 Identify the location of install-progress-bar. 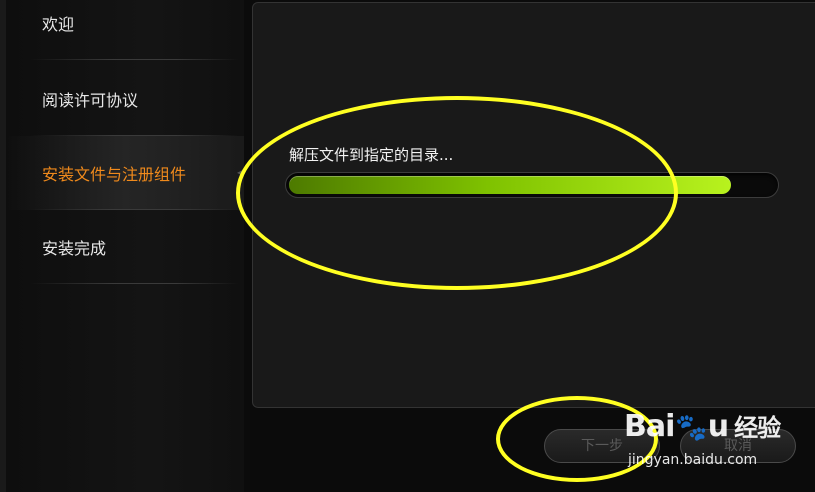
(532, 185).